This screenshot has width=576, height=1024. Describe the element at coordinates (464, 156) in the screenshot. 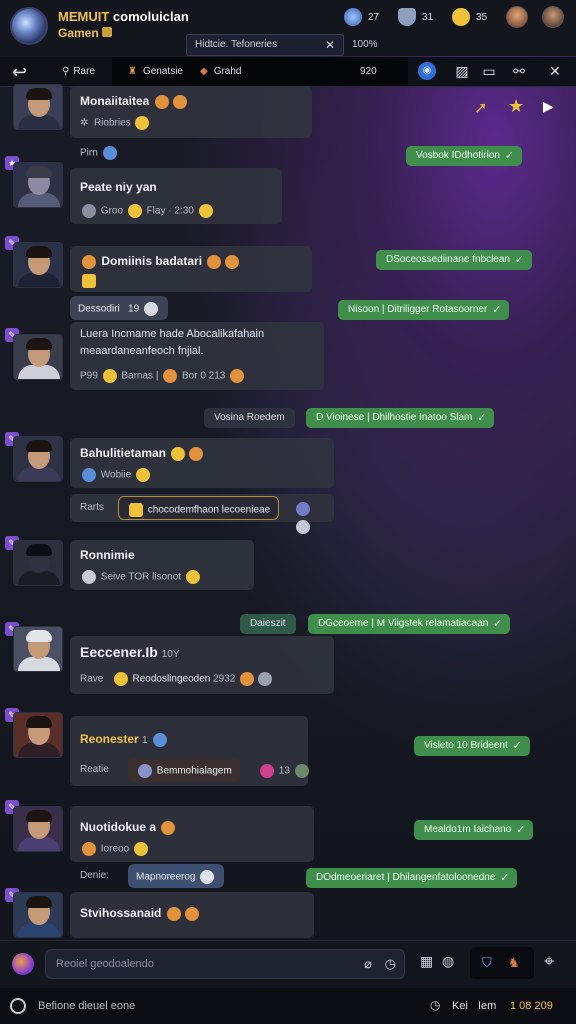

I see `sent-message: Vosbok IDdhotirion` at that location.